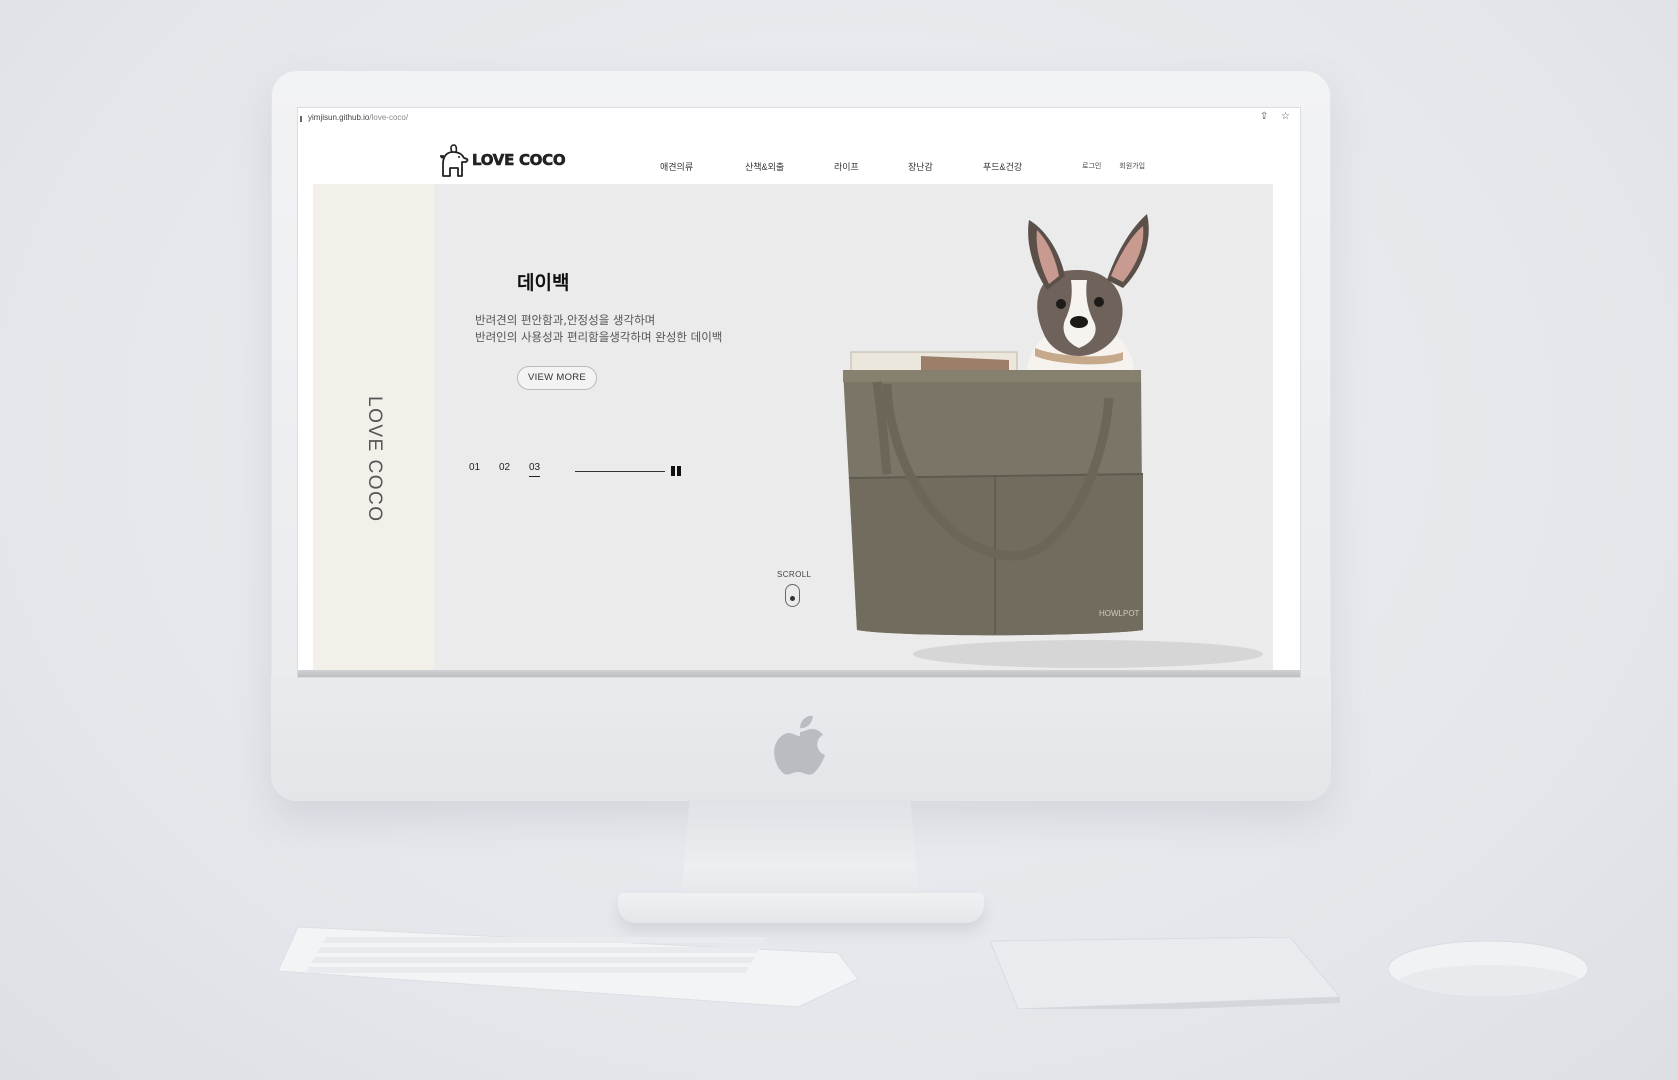  Describe the element at coordinates (514, 469) in the screenshot. I see `pager-item-02: 02` at that location.